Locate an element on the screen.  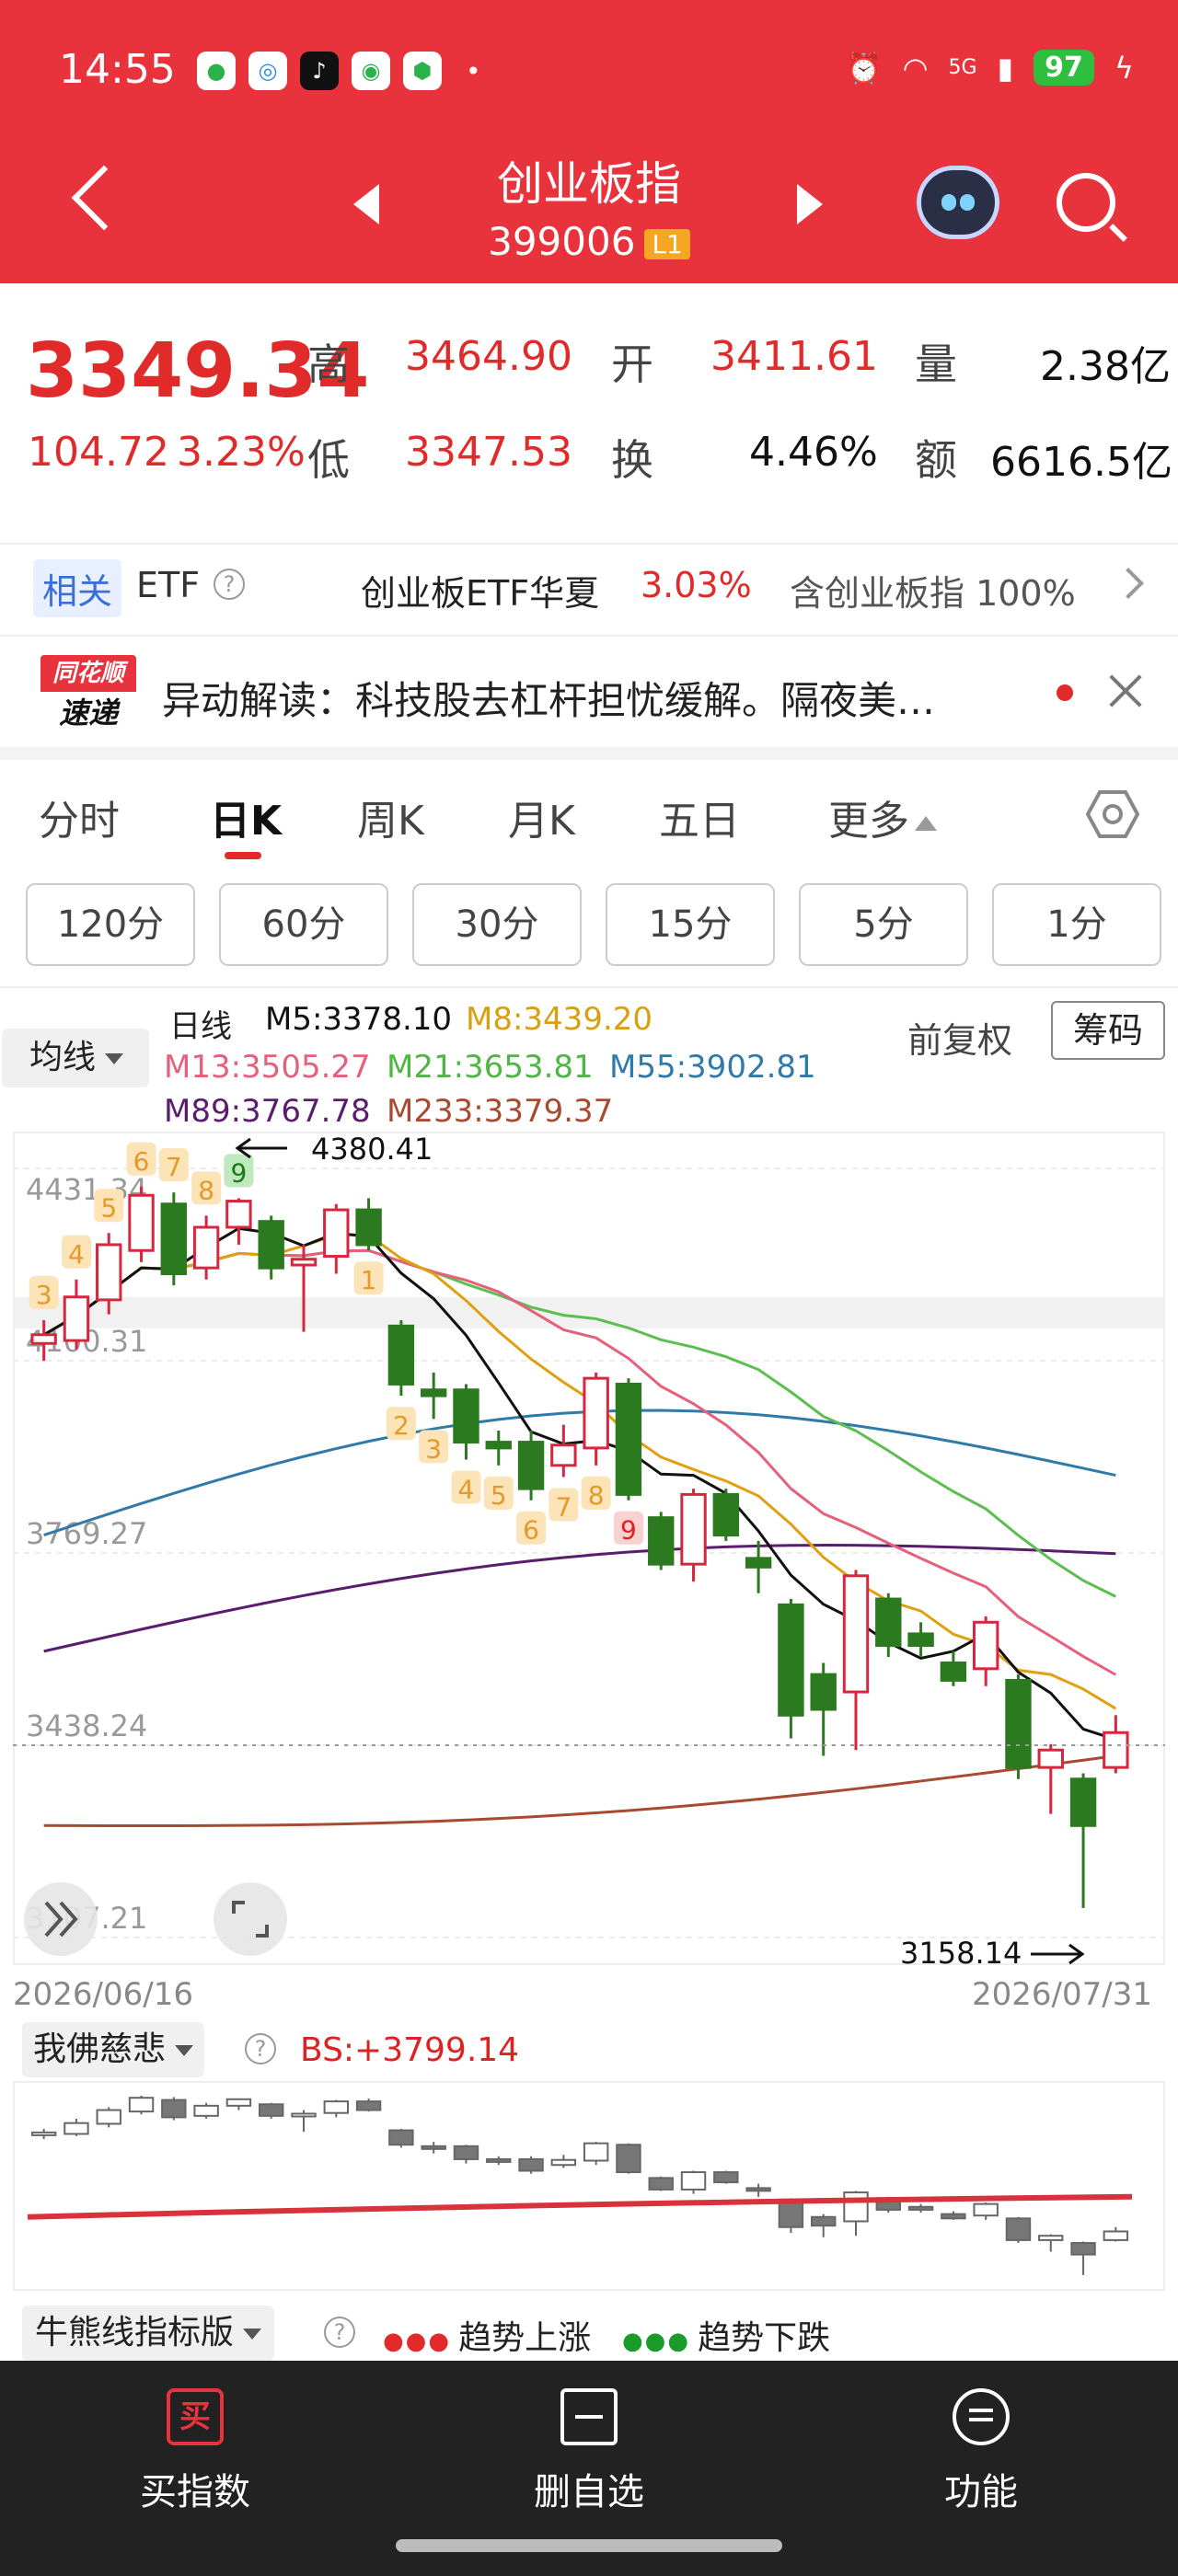
remove-watchlist-button: 删自选 is located at coordinates (589, 2451).